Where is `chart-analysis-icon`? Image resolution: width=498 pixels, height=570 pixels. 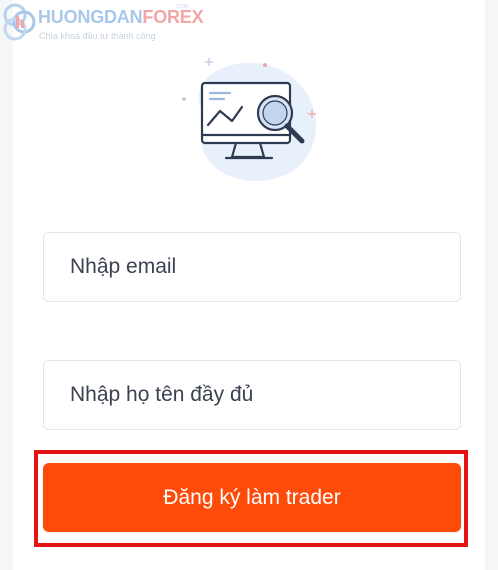 chart-analysis-icon is located at coordinates (249, 120).